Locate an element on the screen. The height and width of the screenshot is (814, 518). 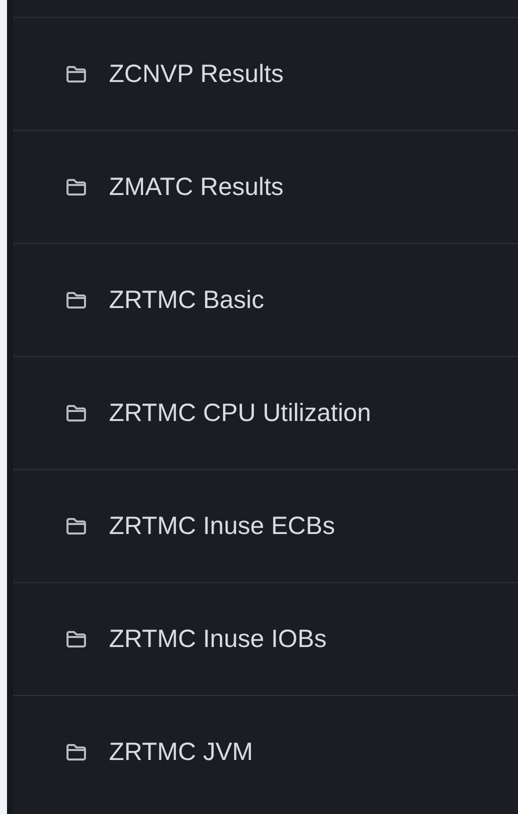
folder-item: ZMATC Results is located at coordinates (265, 186).